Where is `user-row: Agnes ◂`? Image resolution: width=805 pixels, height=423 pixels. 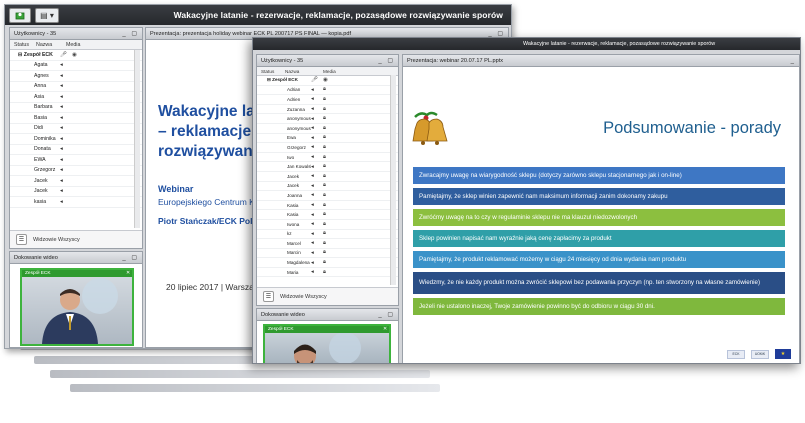
user-row: Agnes ◂ is located at coordinates (76, 76).